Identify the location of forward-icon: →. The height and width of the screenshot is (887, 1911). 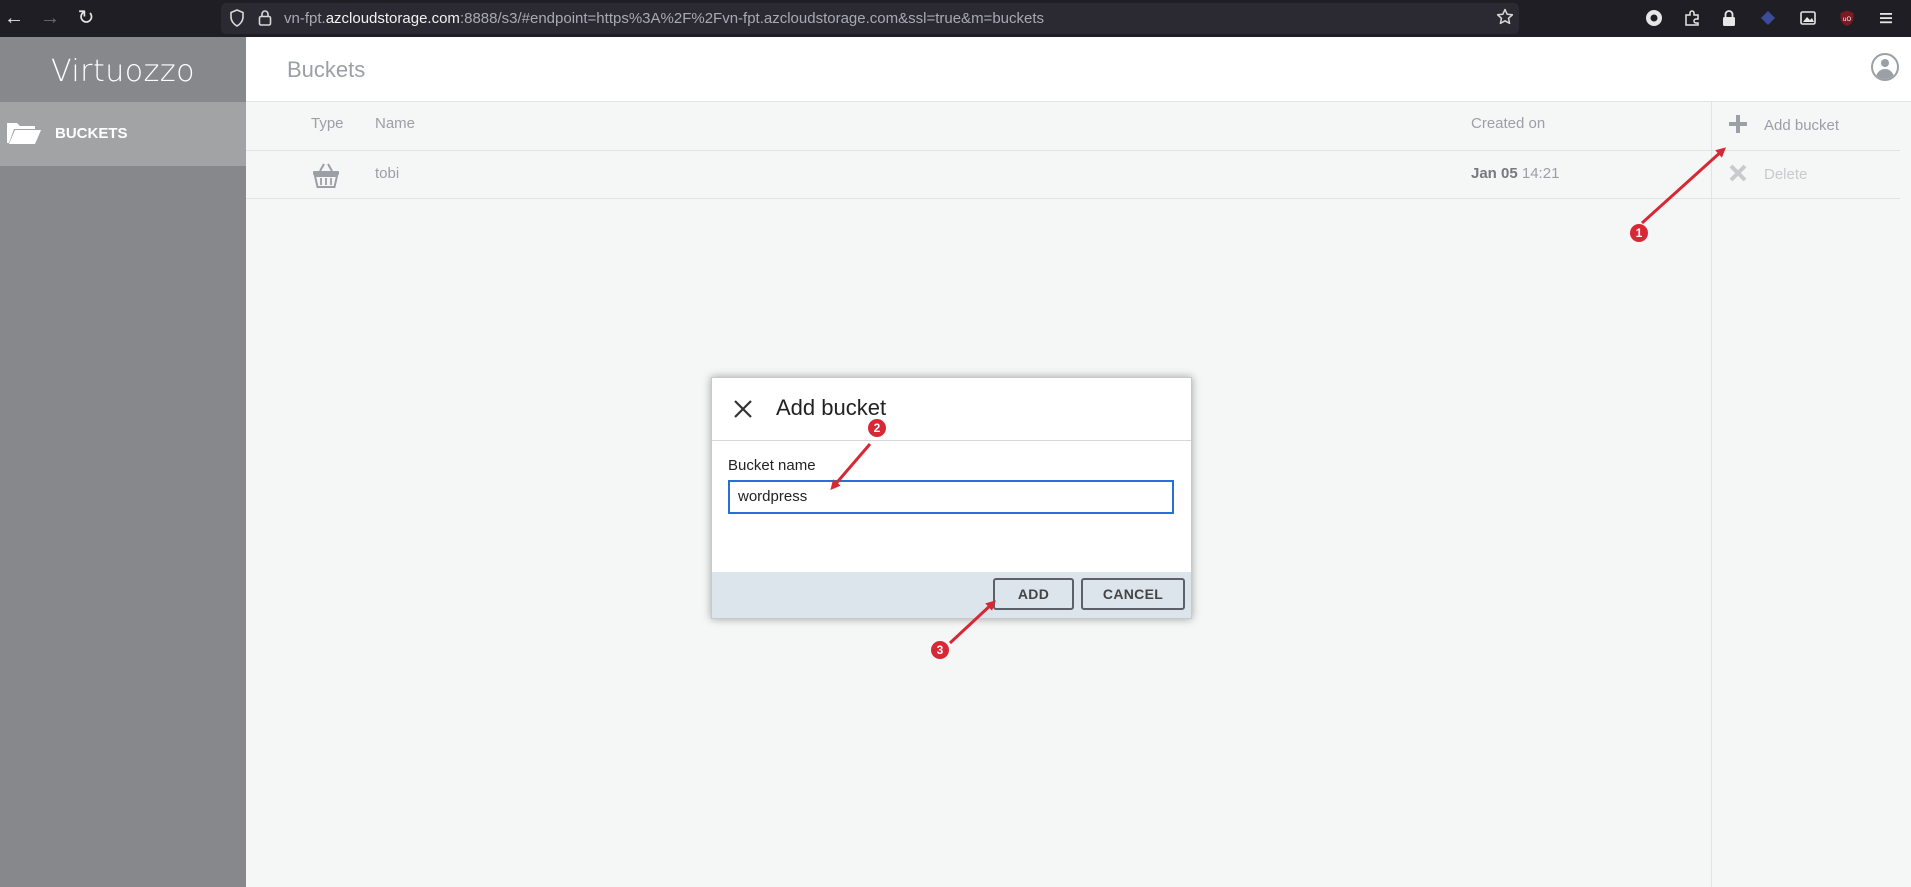
(50, 18).